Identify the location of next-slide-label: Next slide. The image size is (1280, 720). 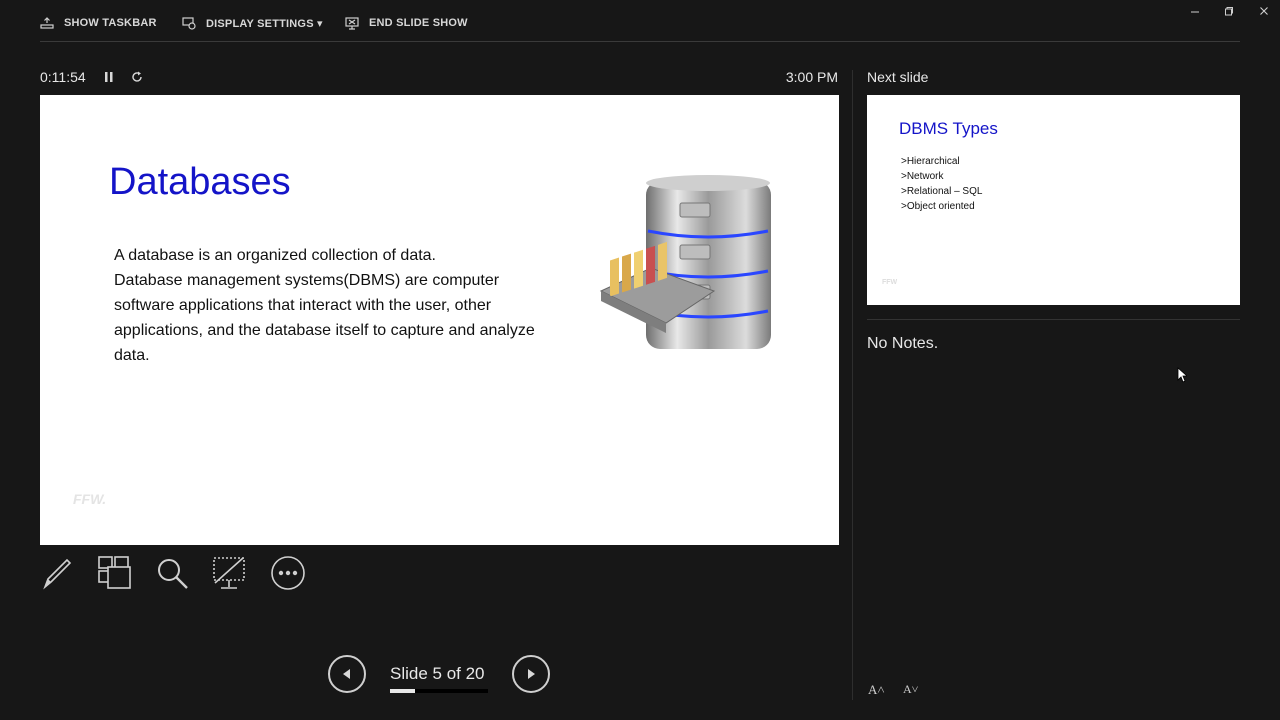
(898, 77).